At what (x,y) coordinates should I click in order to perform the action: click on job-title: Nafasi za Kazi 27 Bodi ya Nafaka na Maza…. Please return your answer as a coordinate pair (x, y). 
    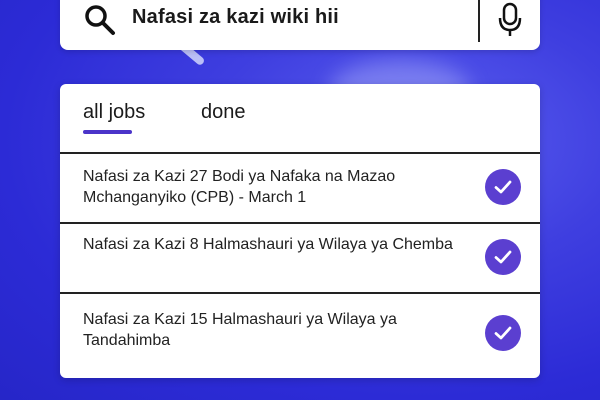
    Looking at the image, I should click on (239, 187).